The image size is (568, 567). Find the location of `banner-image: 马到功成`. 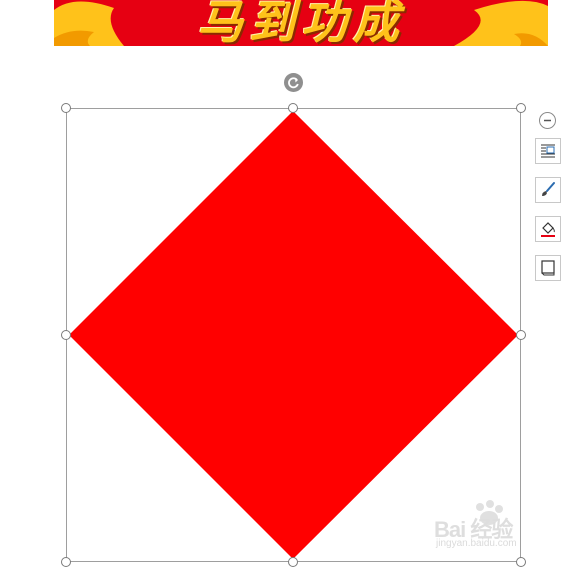

banner-image: 马到功成 is located at coordinates (301, 23).